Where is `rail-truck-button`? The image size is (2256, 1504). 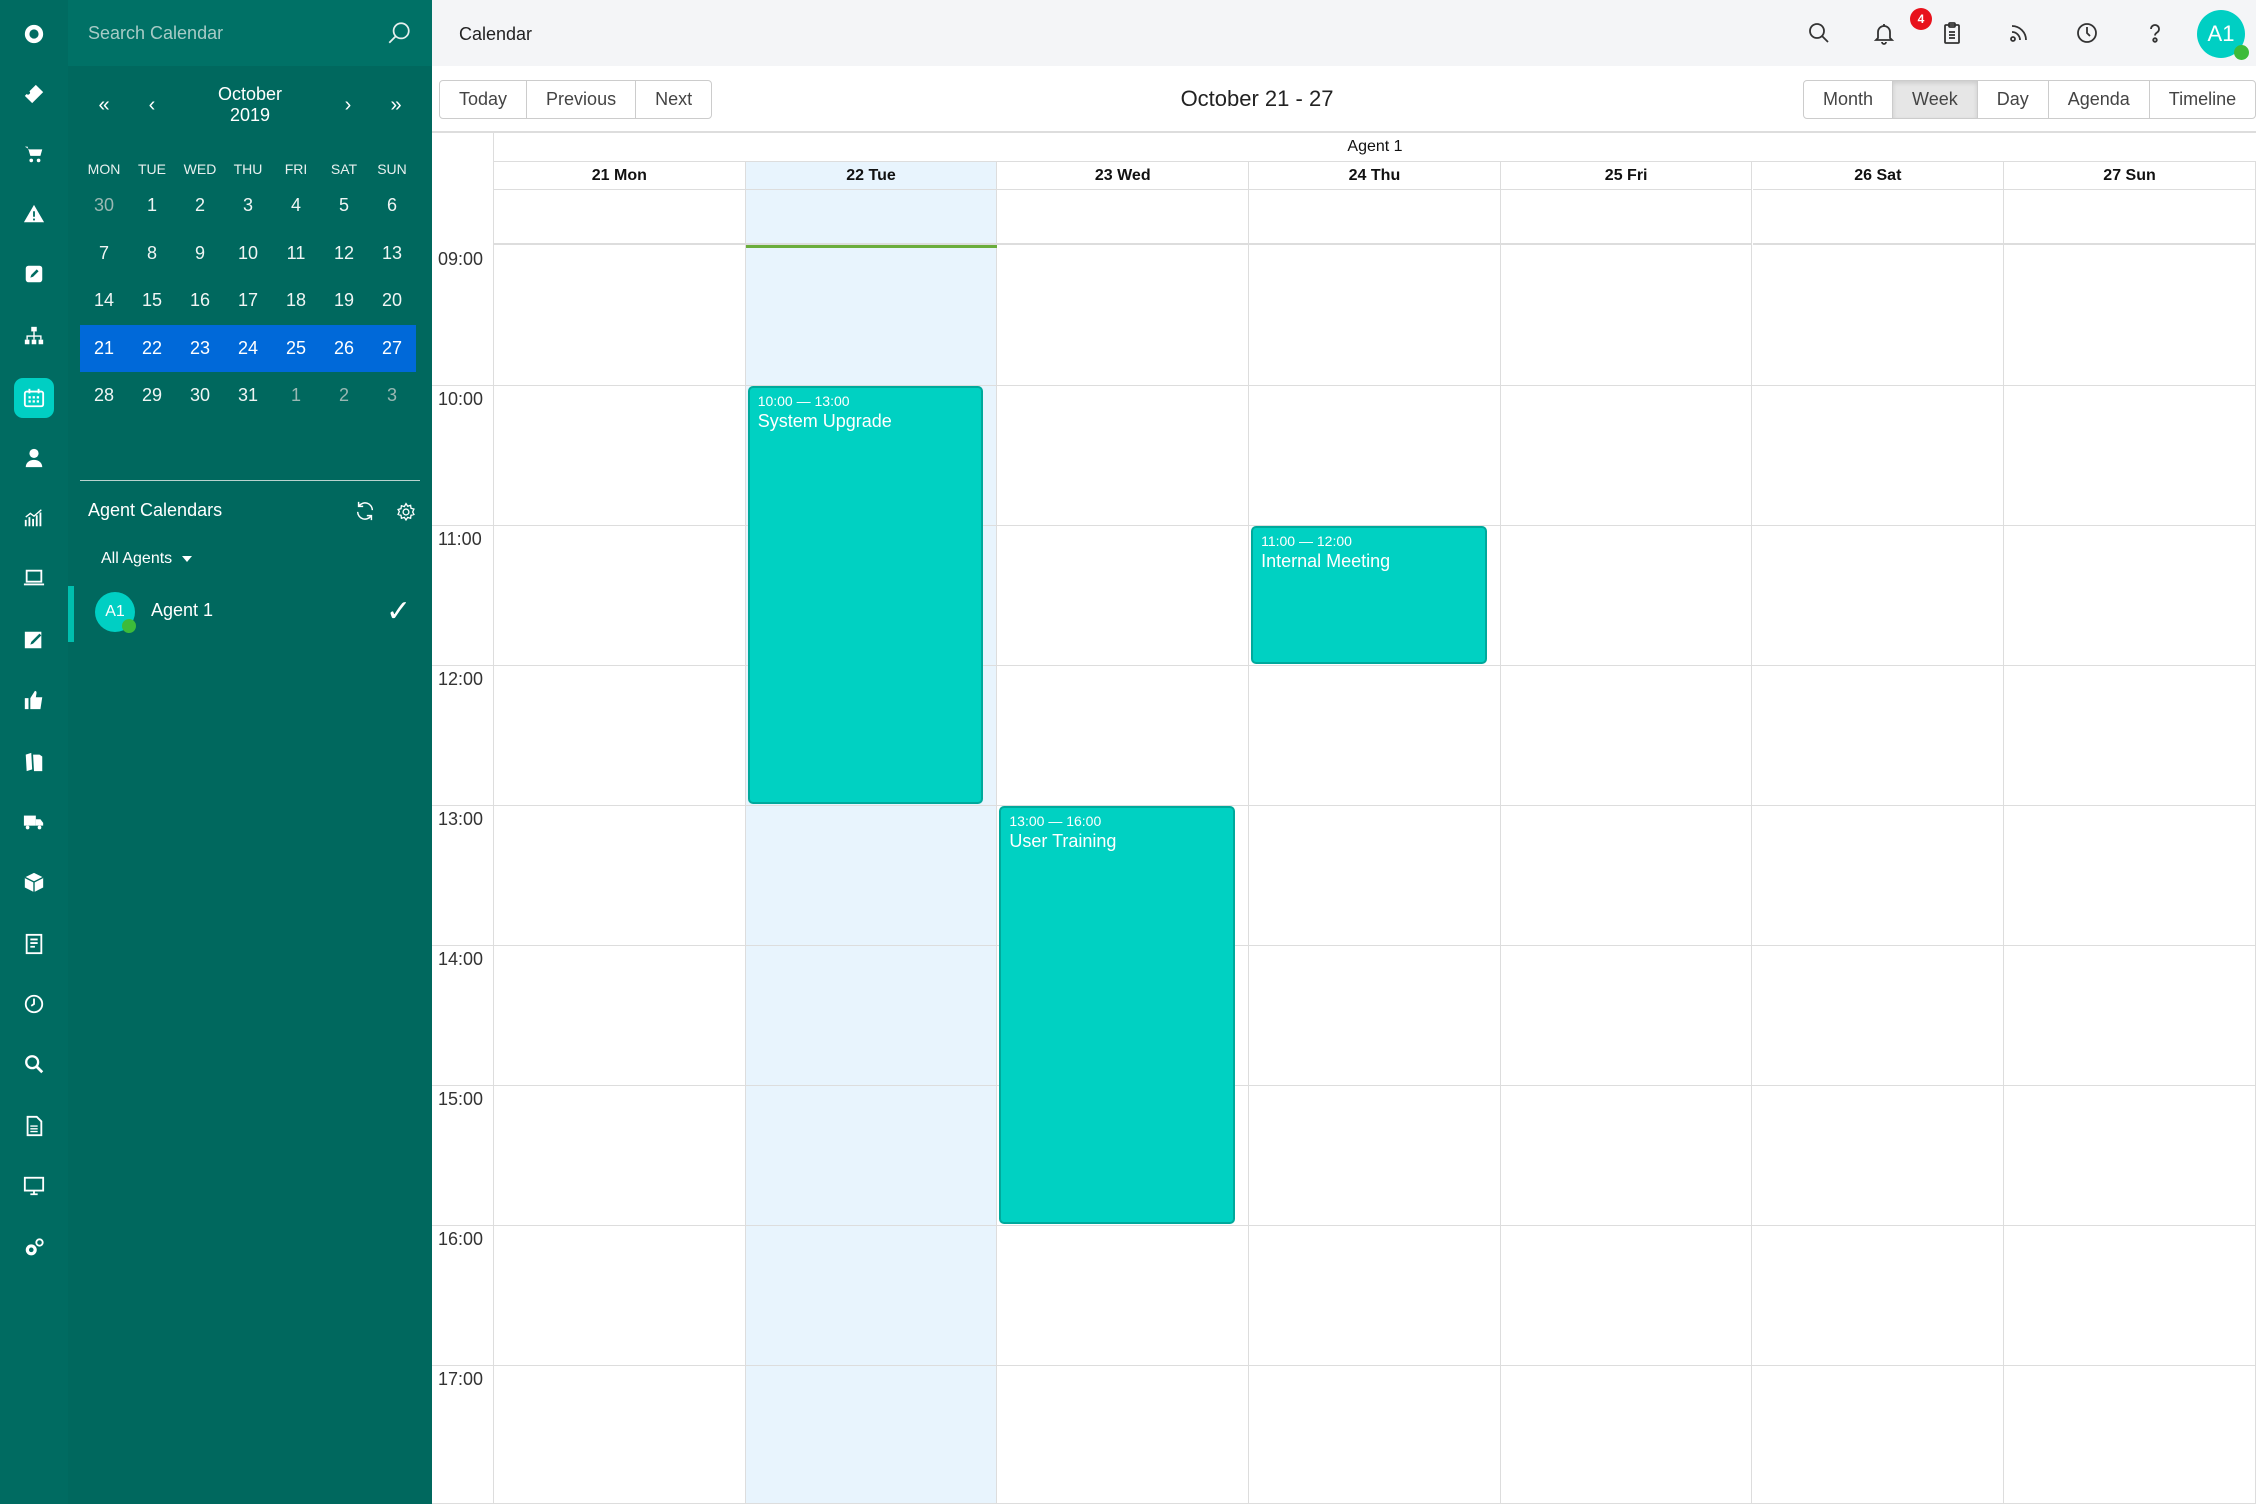
rail-truck-button is located at coordinates (34, 822).